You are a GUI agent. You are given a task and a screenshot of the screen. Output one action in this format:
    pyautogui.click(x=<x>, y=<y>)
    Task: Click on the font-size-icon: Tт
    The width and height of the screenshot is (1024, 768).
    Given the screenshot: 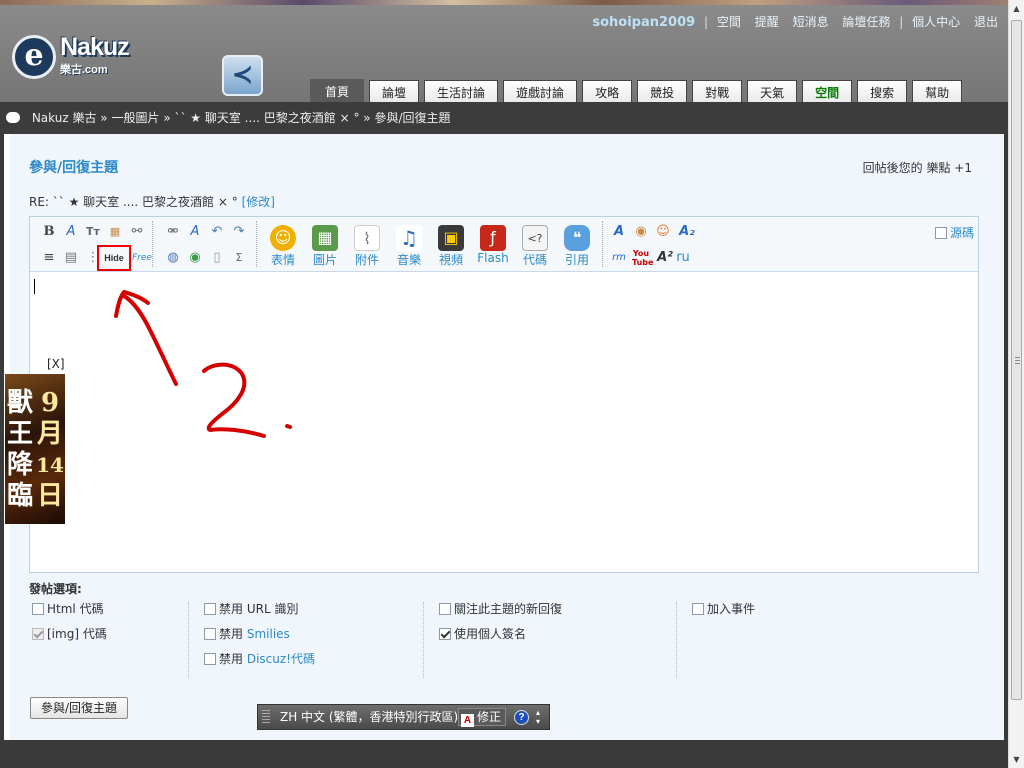 What is the action you would take?
    pyautogui.click(x=93, y=232)
    